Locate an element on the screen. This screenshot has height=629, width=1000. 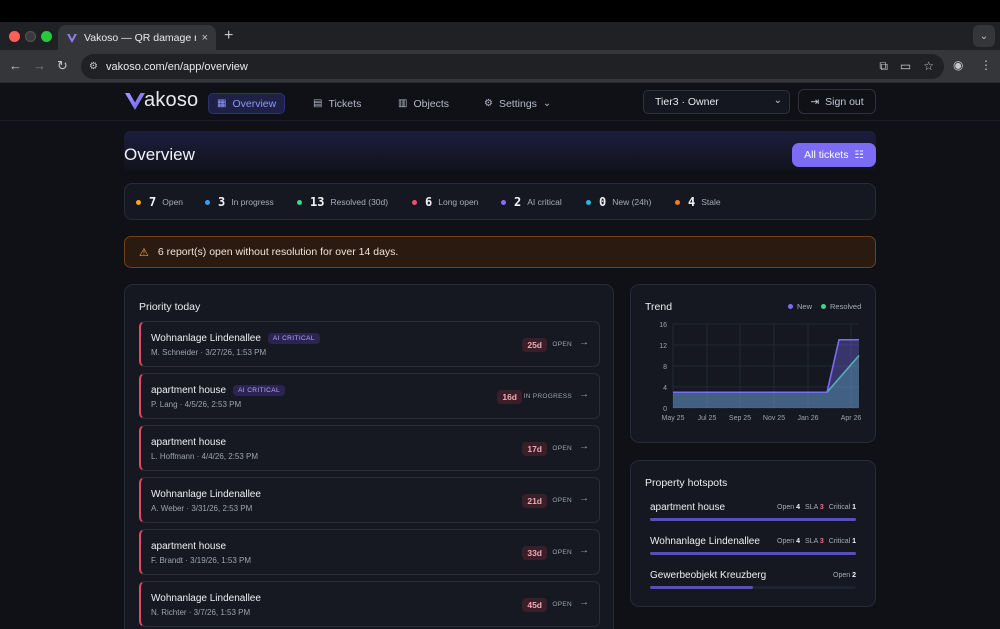
stat-value: 7 is located at coordinates (153, 202).